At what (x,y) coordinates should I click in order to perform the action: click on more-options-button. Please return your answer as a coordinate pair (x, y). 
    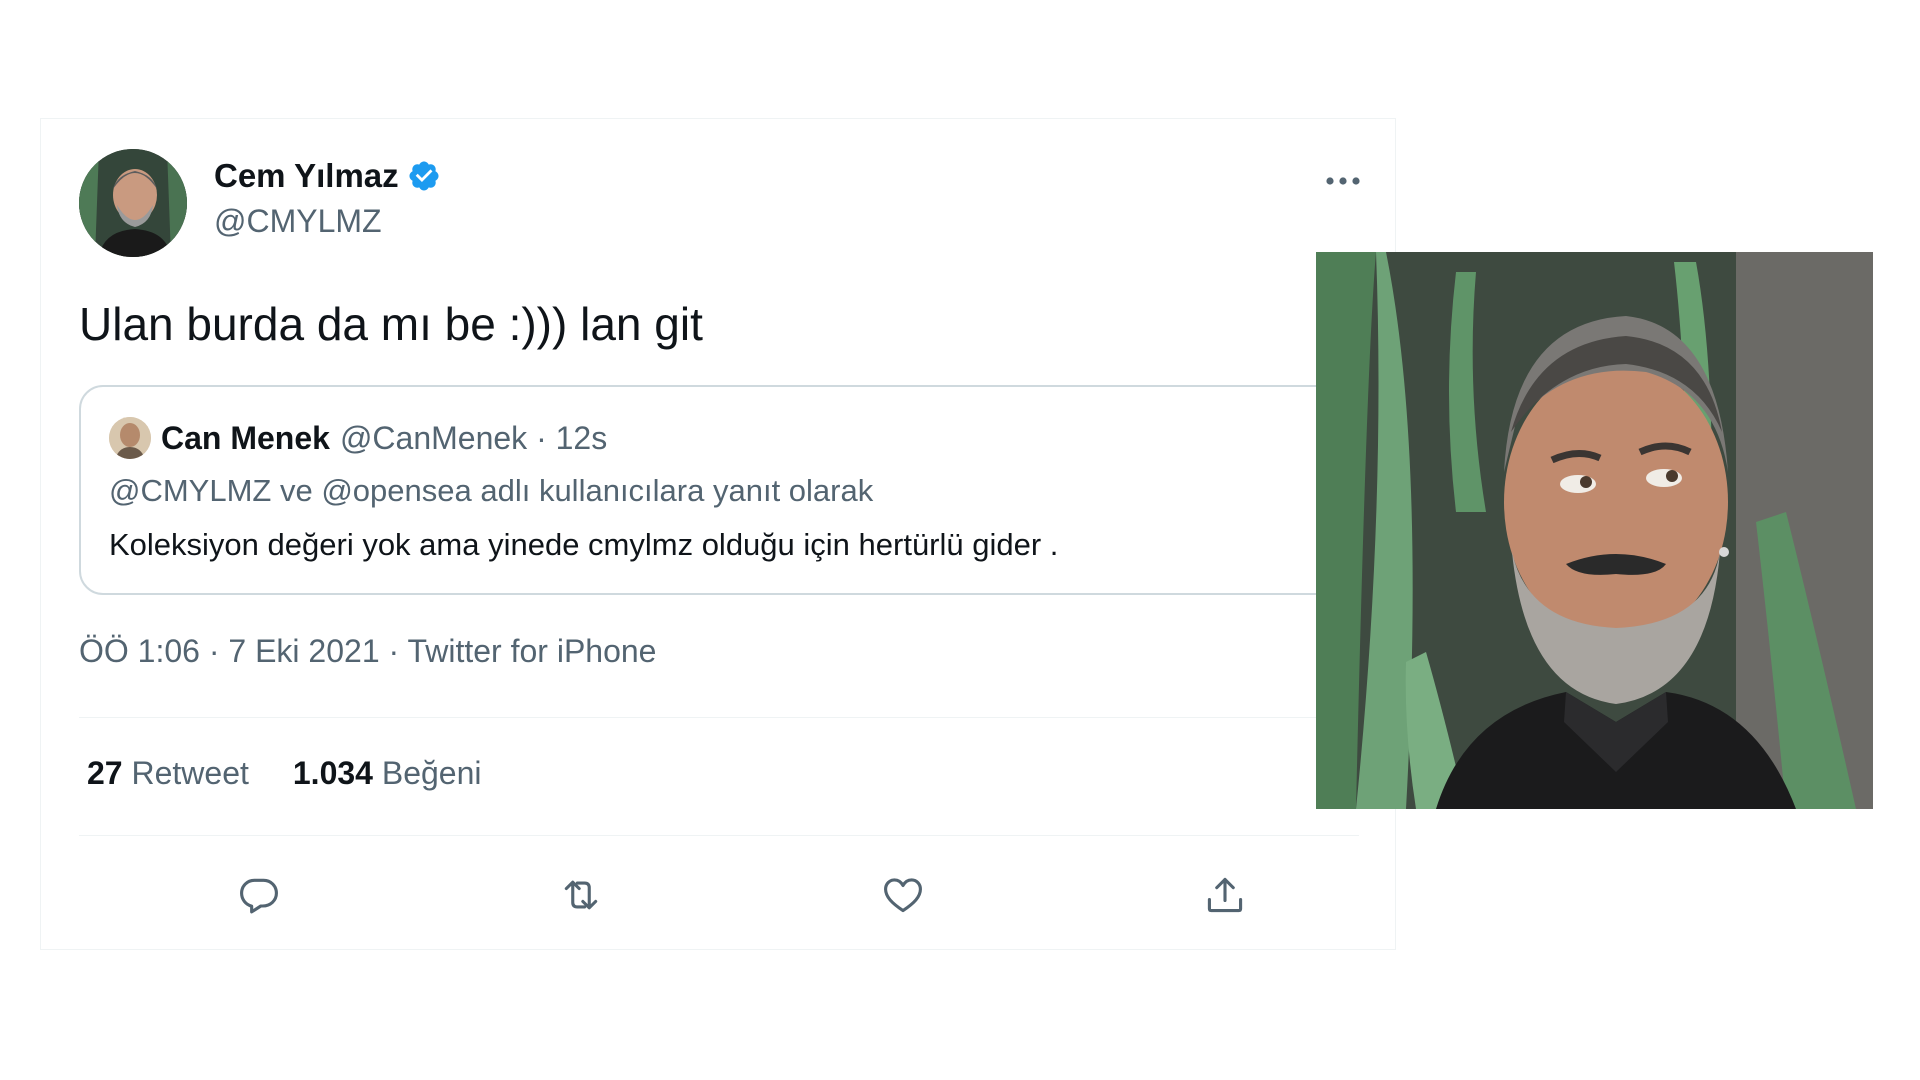
    Looking at the image, I should click on (1343, 181).